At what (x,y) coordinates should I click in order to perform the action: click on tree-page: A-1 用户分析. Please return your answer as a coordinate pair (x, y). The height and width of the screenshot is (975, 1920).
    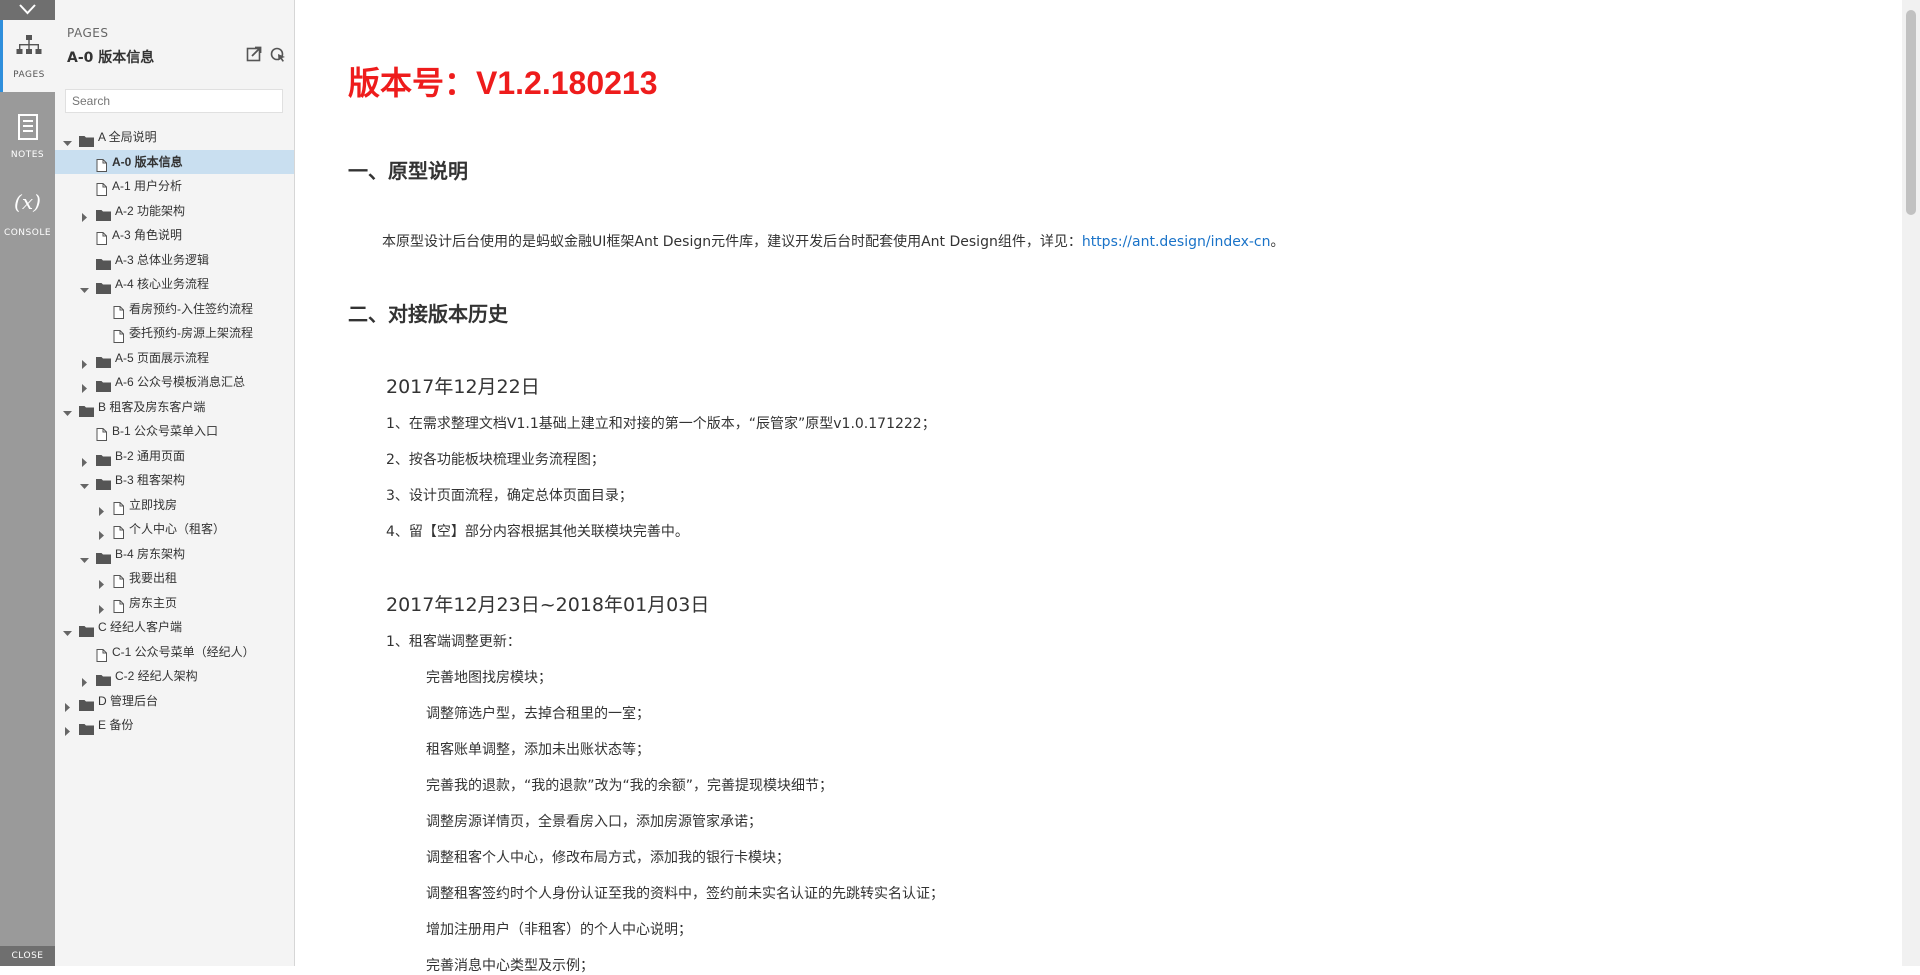
    Looking at the image, I should click on (174, 186).